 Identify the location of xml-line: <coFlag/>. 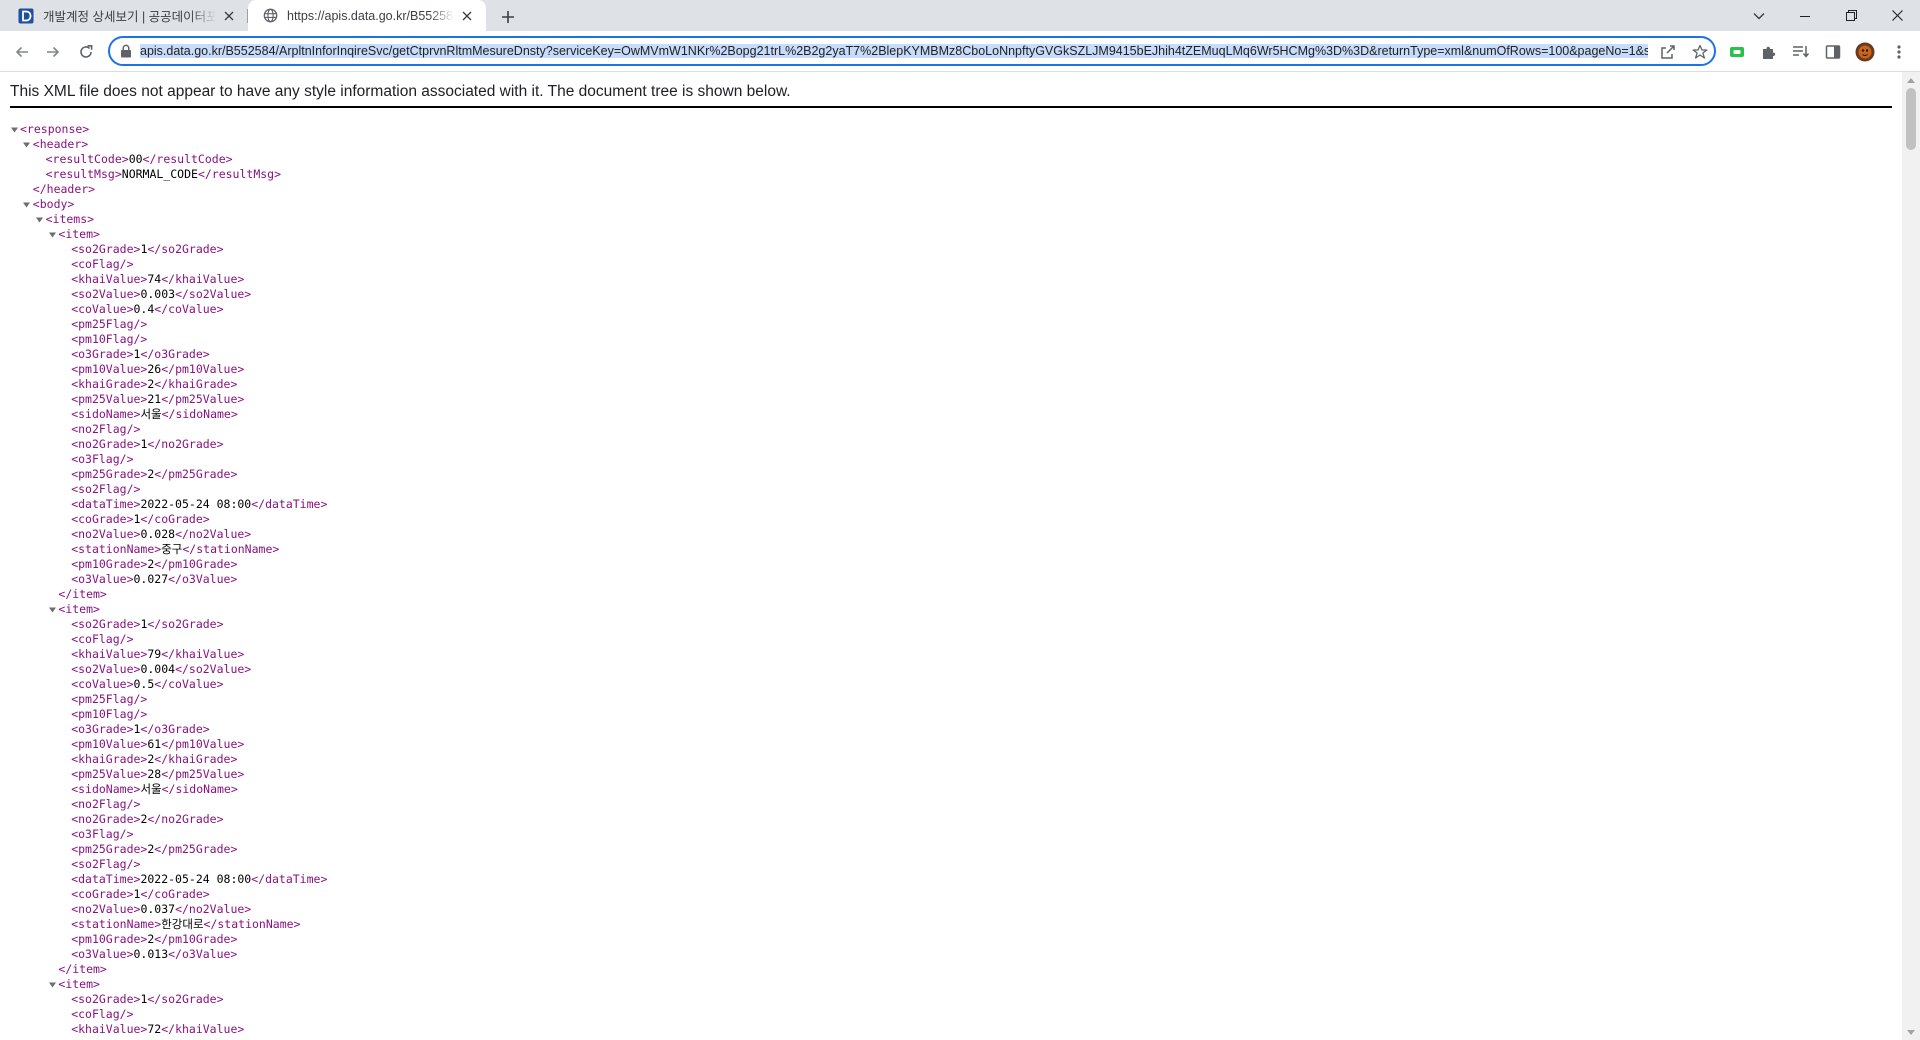
(950, 639).